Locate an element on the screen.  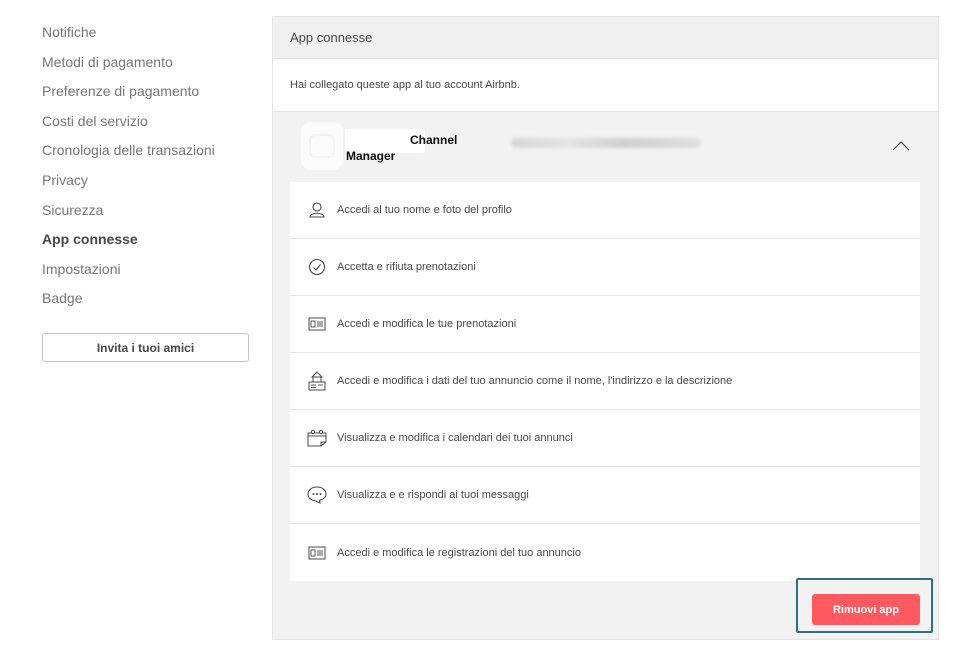
sidebar-item-metodi-di-pagamento: Metodi di pagamento is located at coordinates (147, 66).